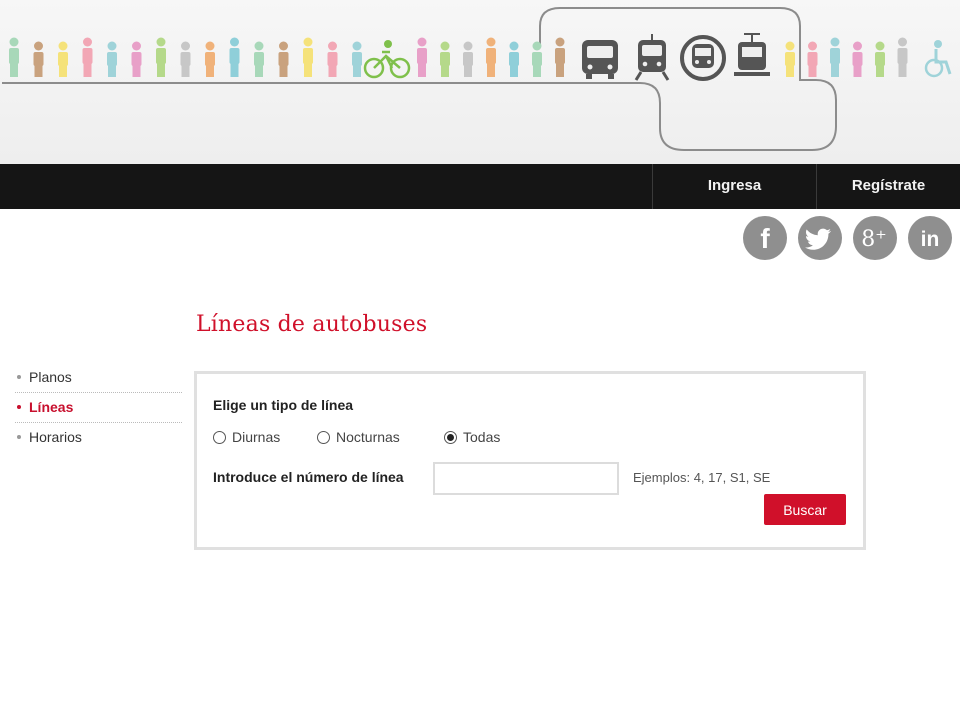 This screenshot has width=960, height=720. I want to click on wheelchair-icon, so click(938, 59).